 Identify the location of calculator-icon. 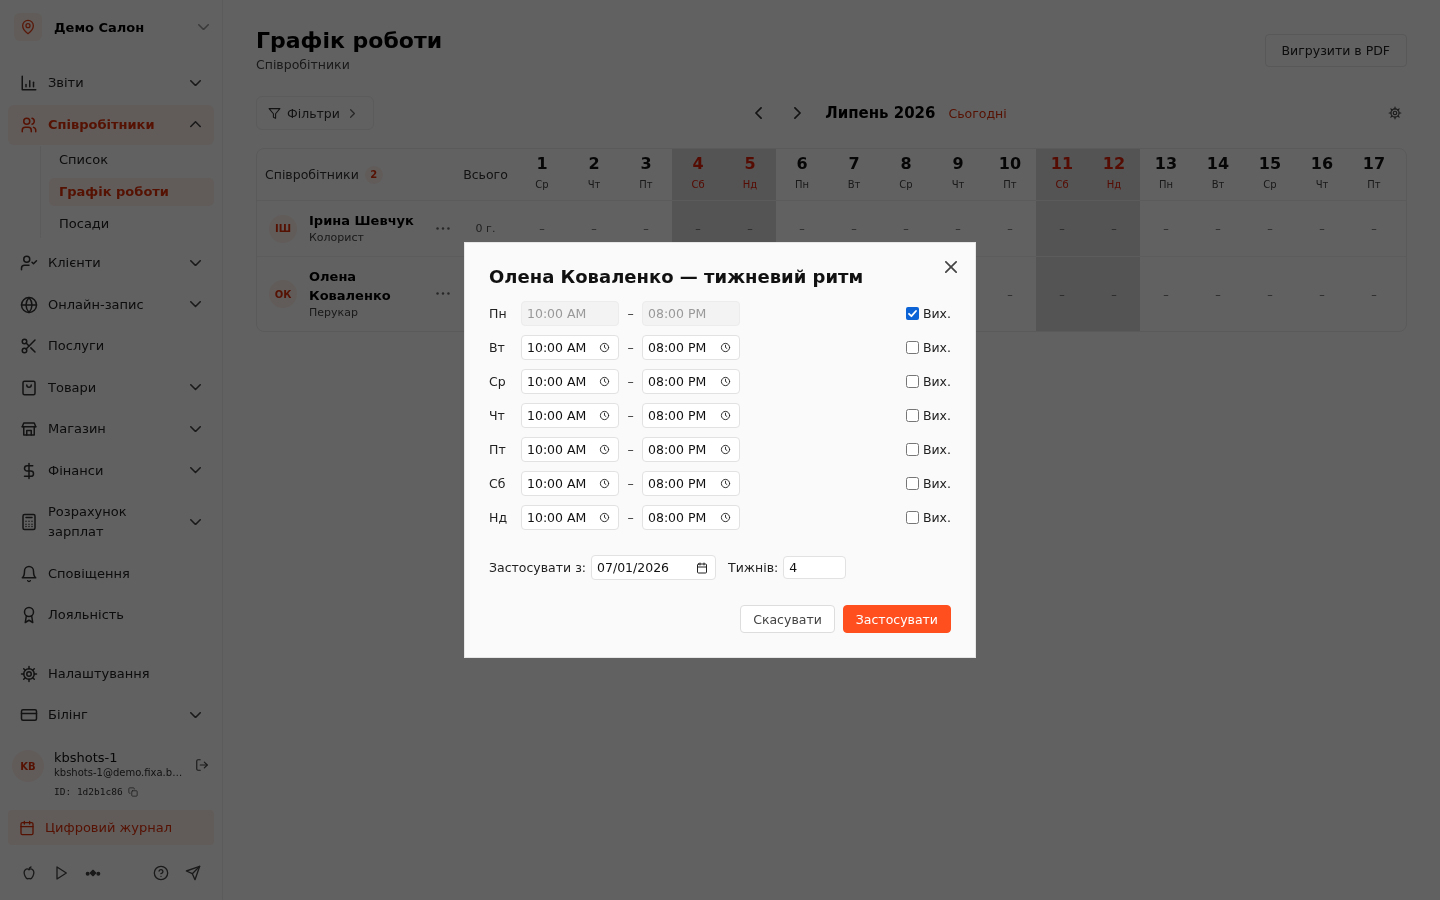
(29, 522).